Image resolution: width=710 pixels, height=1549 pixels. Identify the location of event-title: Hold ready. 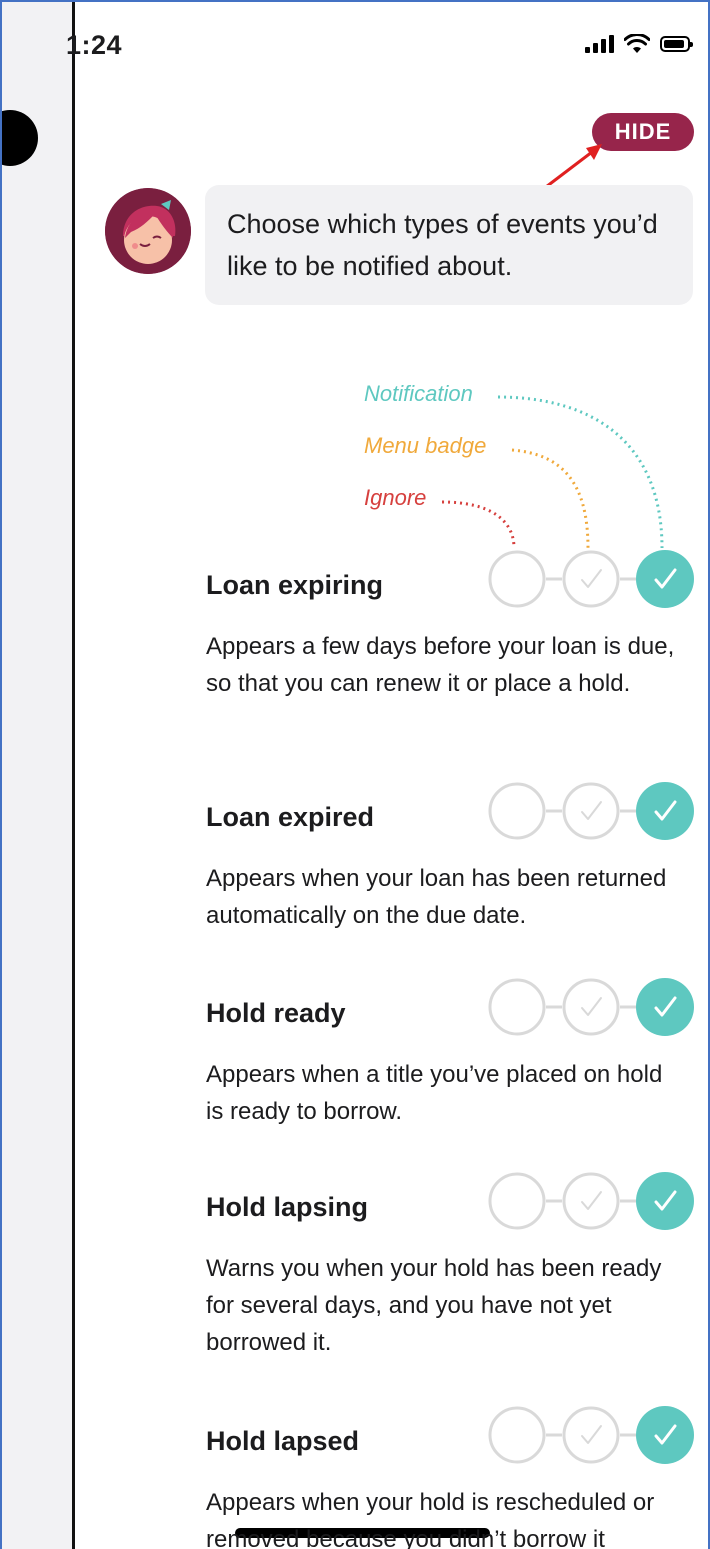
(276, 1013).